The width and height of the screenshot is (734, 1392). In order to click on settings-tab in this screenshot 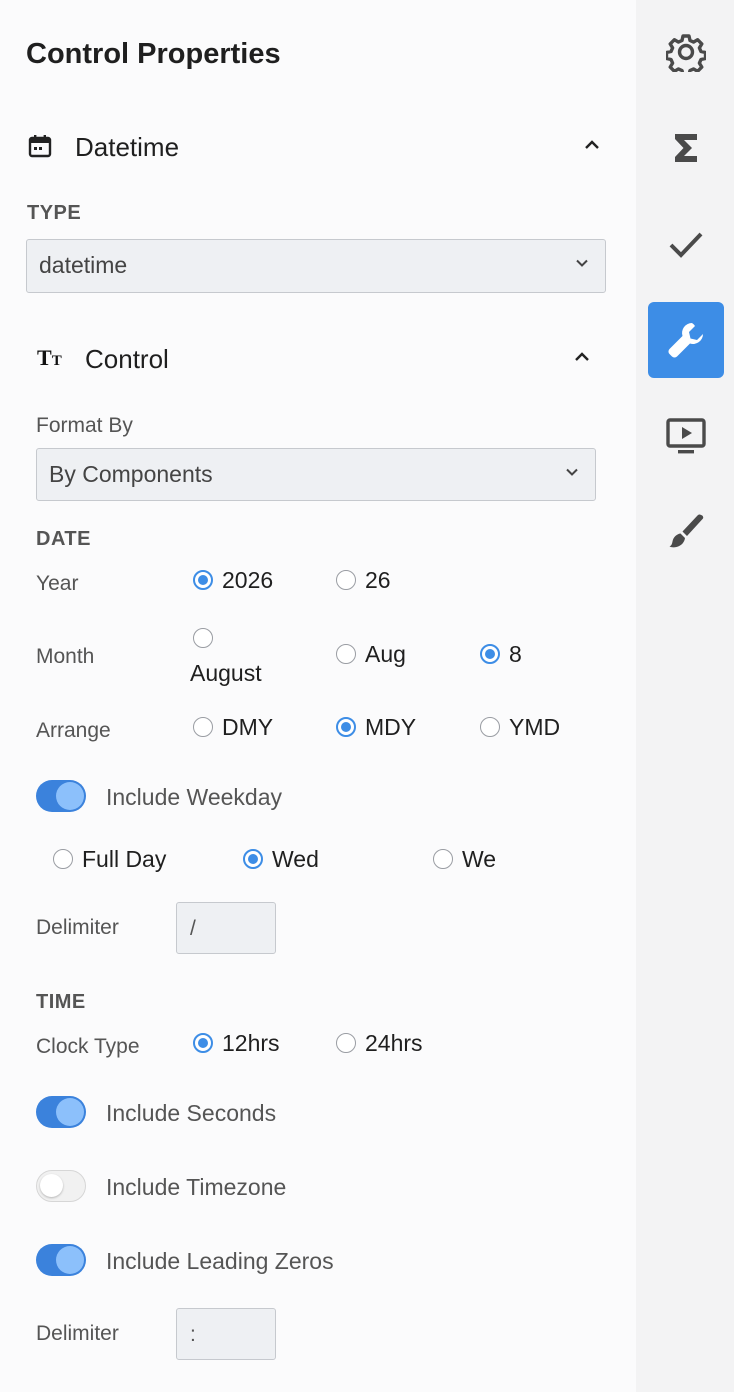, I will do `click(686, 52)`.